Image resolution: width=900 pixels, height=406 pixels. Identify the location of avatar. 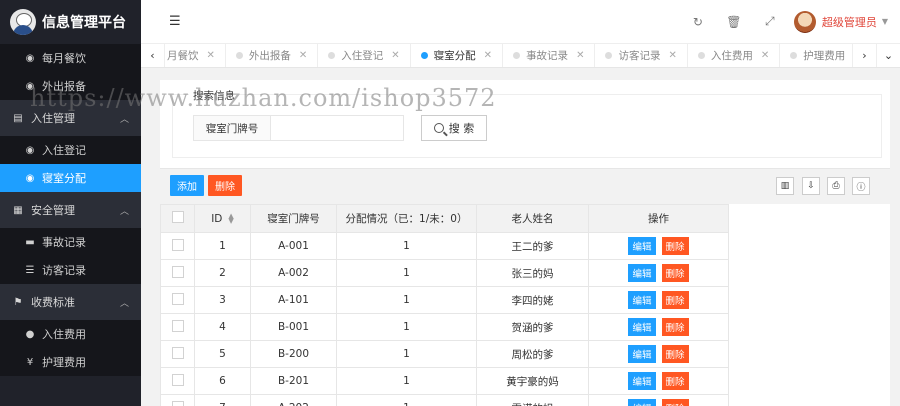
(804, 21).